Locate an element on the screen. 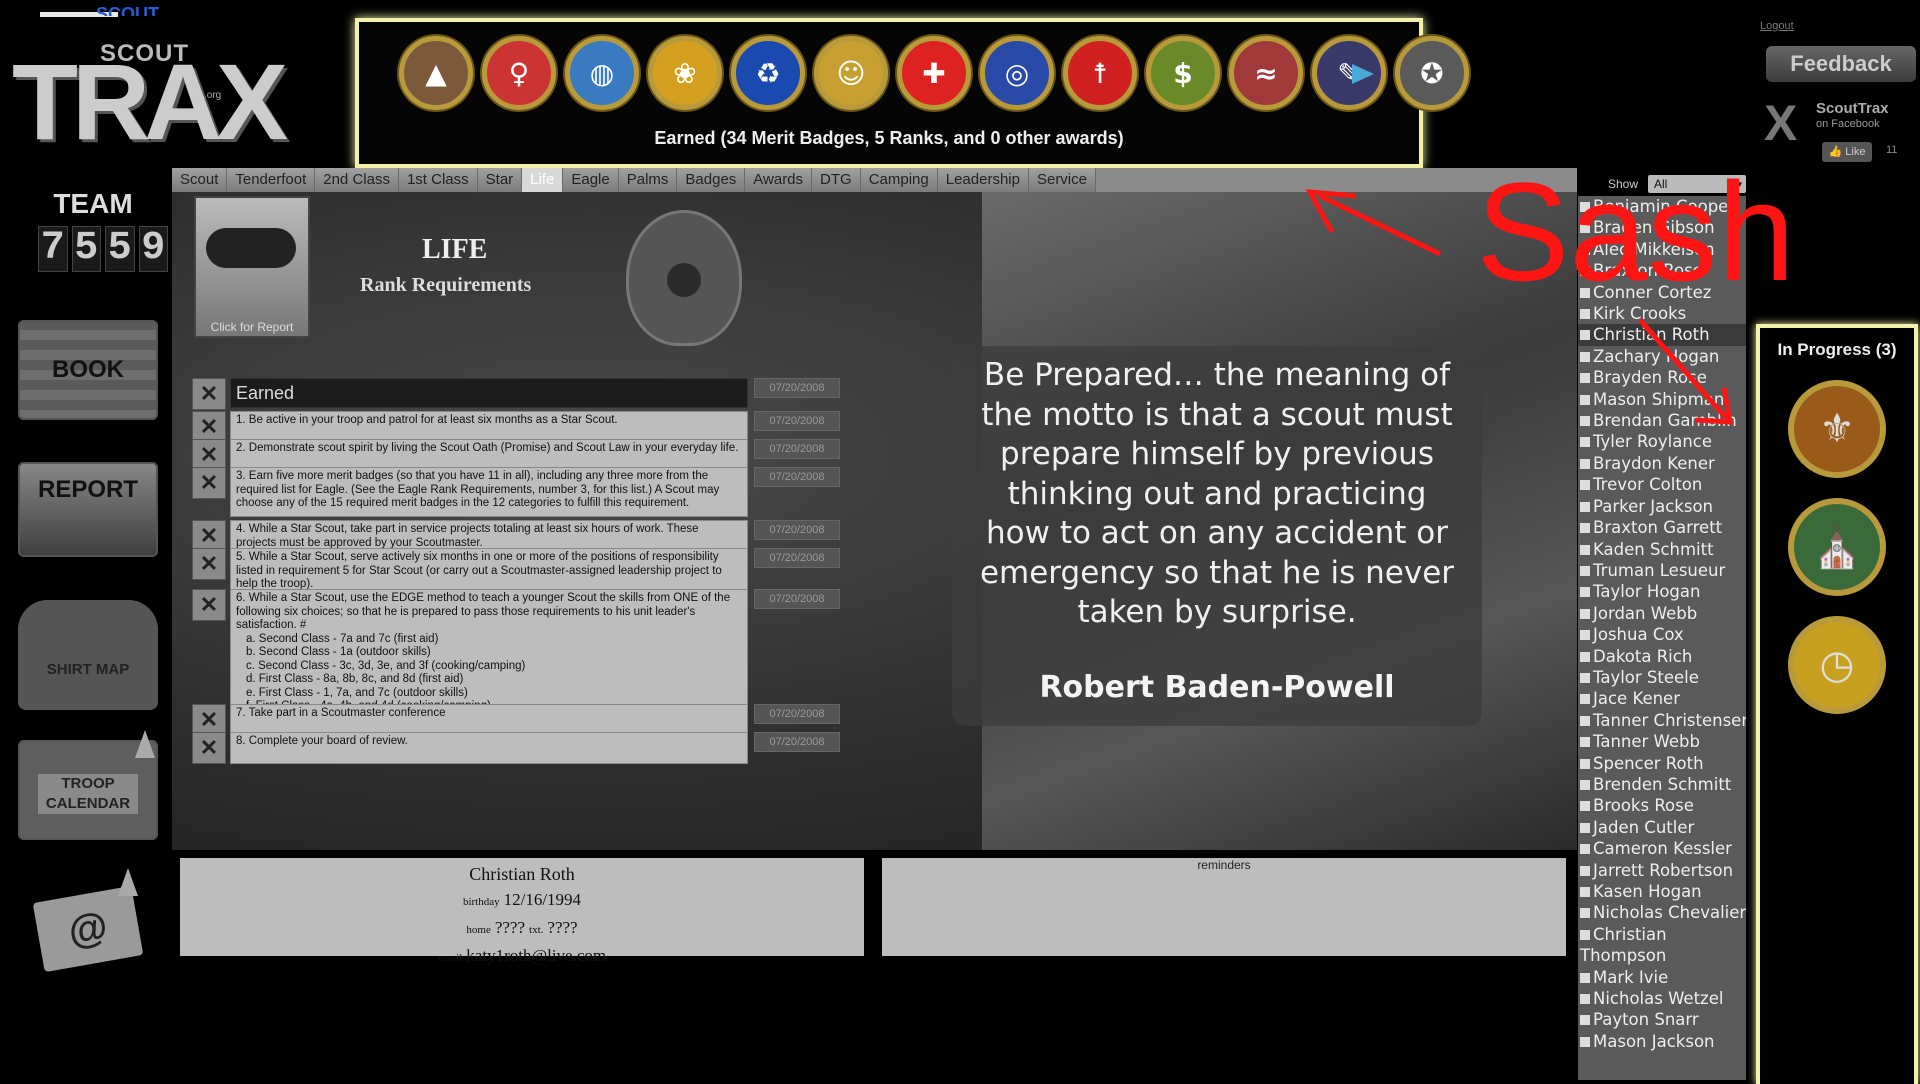  roster-item: Cameron Kessler is located at coordinates (1662, 848).